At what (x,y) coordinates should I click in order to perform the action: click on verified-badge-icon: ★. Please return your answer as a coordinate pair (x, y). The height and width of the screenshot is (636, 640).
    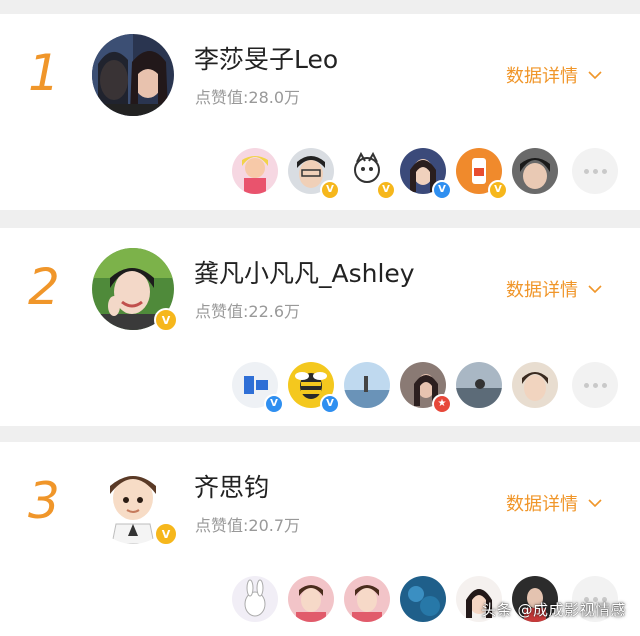
    Looking at the image, I should click on (442, 404).